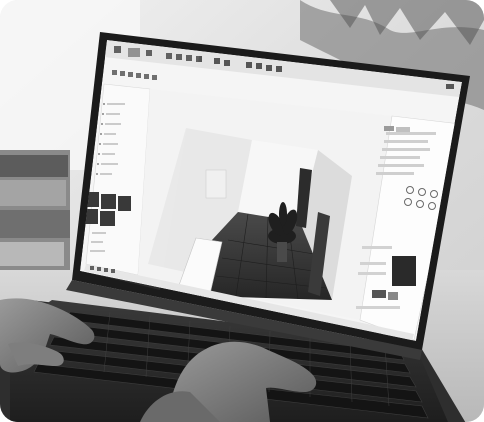 This screenshot has width=484, height=422. Describe the element at coordinates (216, 184) in the screenshot. I see `room-wall-cabinet` at that location.